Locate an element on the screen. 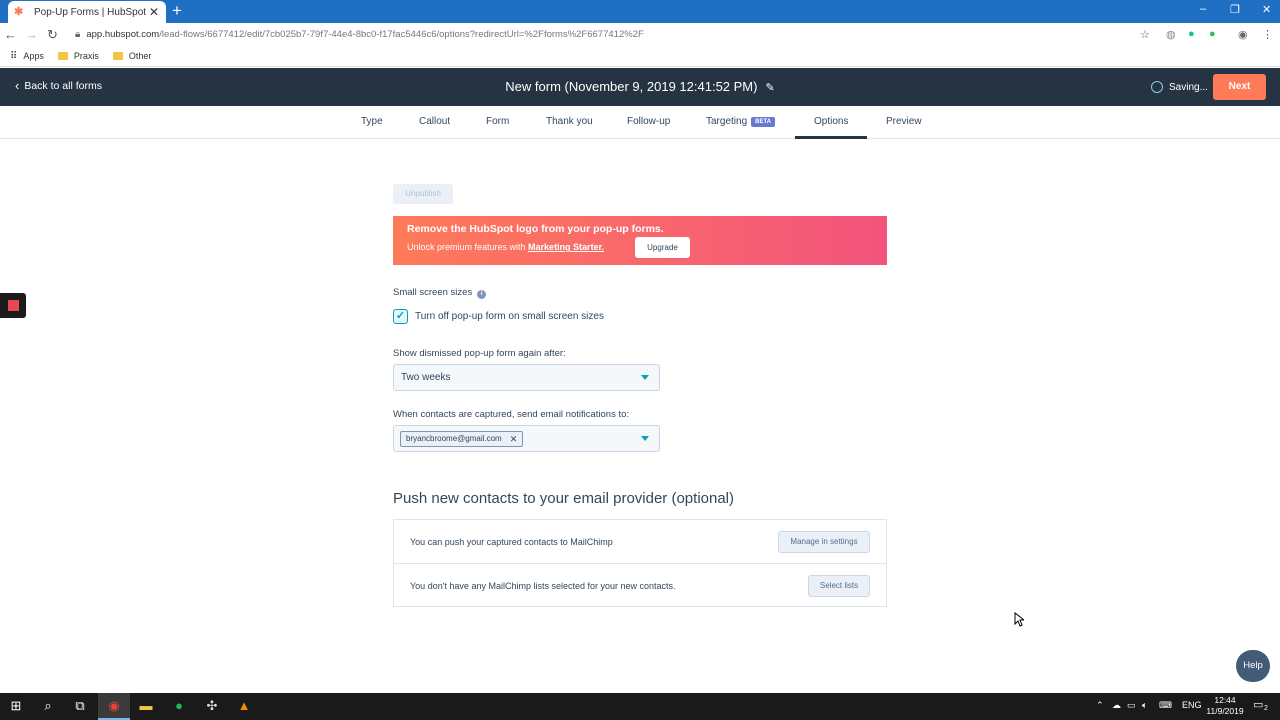 This screenshot has width=1280, height=720. minimize-icon: – is located at coordinates (1203, 9).